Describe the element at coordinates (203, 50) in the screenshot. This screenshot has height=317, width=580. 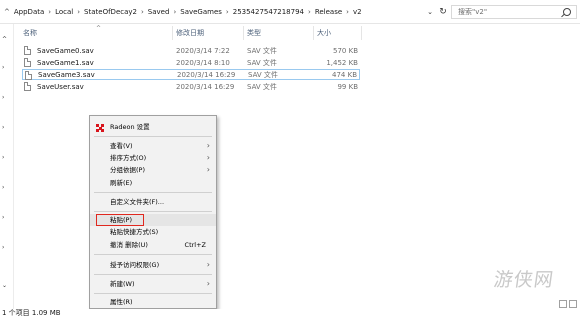
I see `file-date: 2020/3/14 7:22` at that location.